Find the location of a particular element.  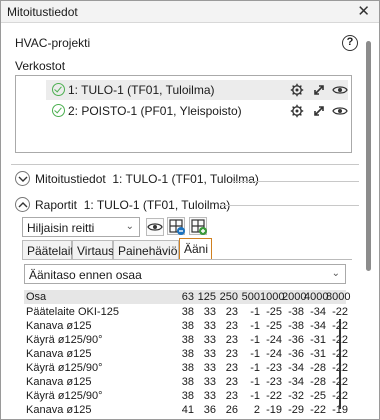

table-row: Kanava ø125 38 33 23 -1 -25 -38 -34-22 is located at coordinates (186, 326).